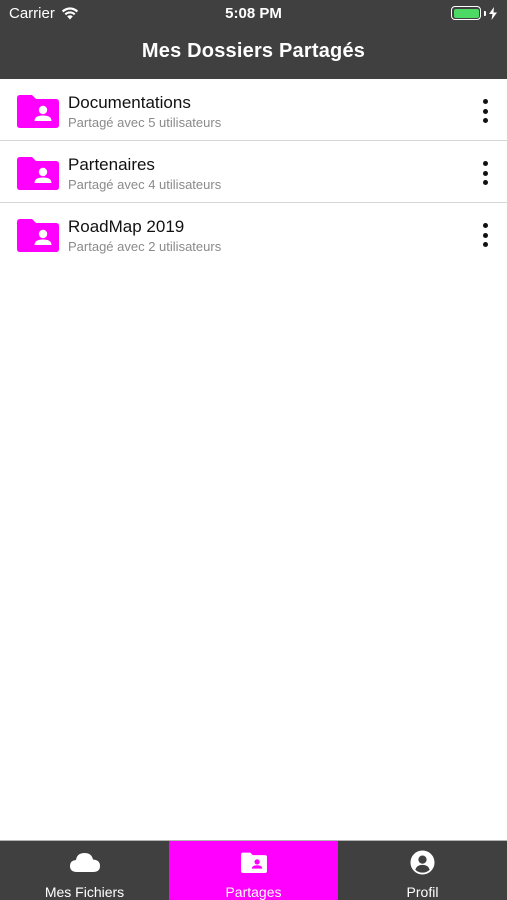  What do you see at coordinates (84, 892) in the screenshot?
I see `tab-label: Mes Fichiers` at bounding box center [84, 892].